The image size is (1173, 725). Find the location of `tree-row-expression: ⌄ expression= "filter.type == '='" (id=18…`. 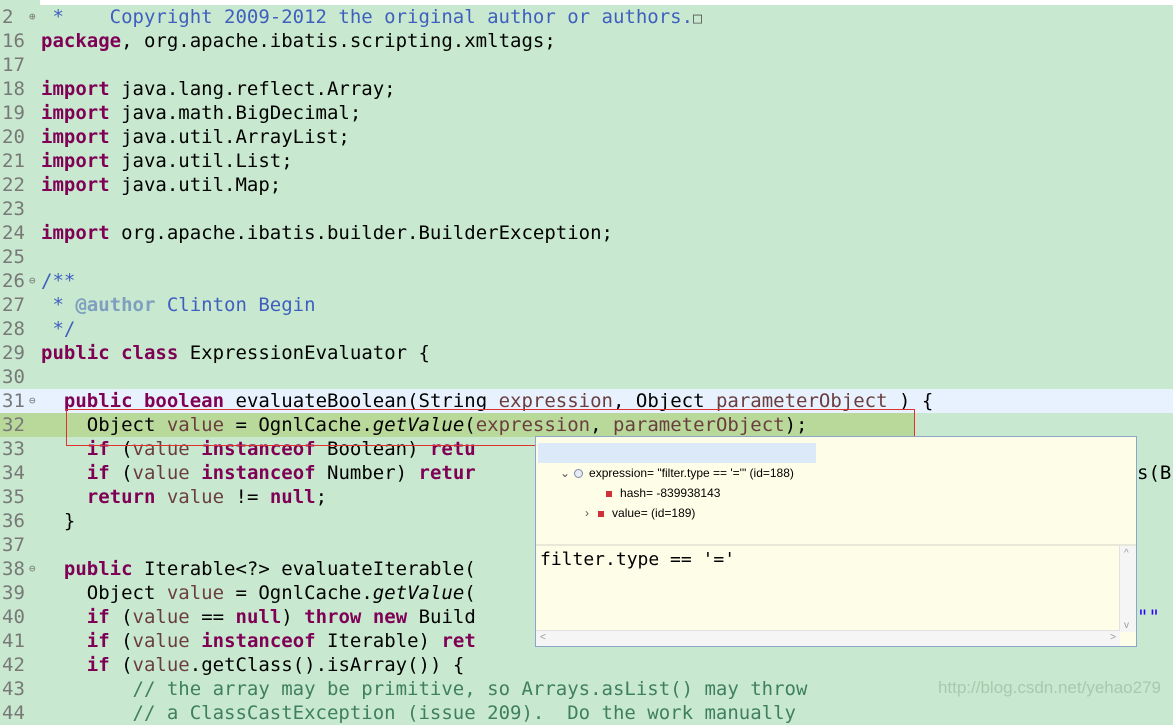

tree-row-expression: ⌄ expression= "filter.type == '='" (id=18… is located at coordinates (677, 461).